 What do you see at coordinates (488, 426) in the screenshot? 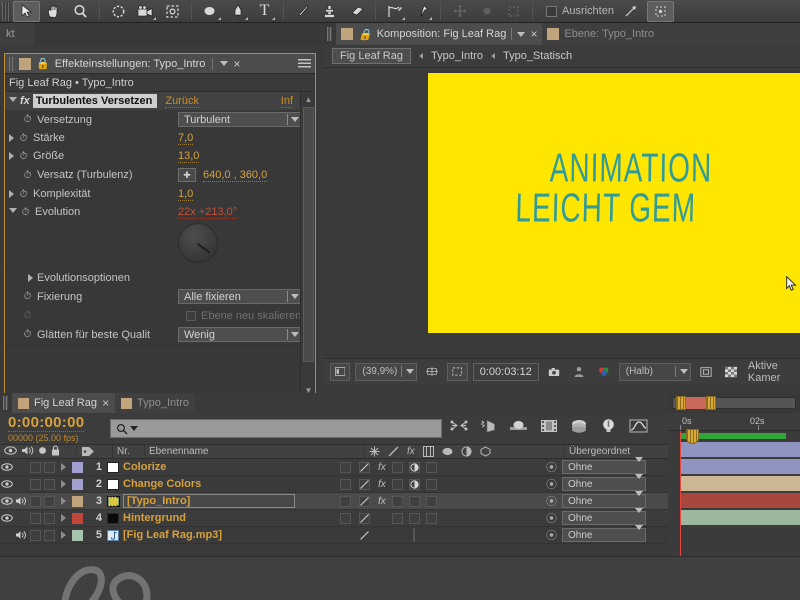
I see `draft-3d-icon` at bounding box center [488, 426].